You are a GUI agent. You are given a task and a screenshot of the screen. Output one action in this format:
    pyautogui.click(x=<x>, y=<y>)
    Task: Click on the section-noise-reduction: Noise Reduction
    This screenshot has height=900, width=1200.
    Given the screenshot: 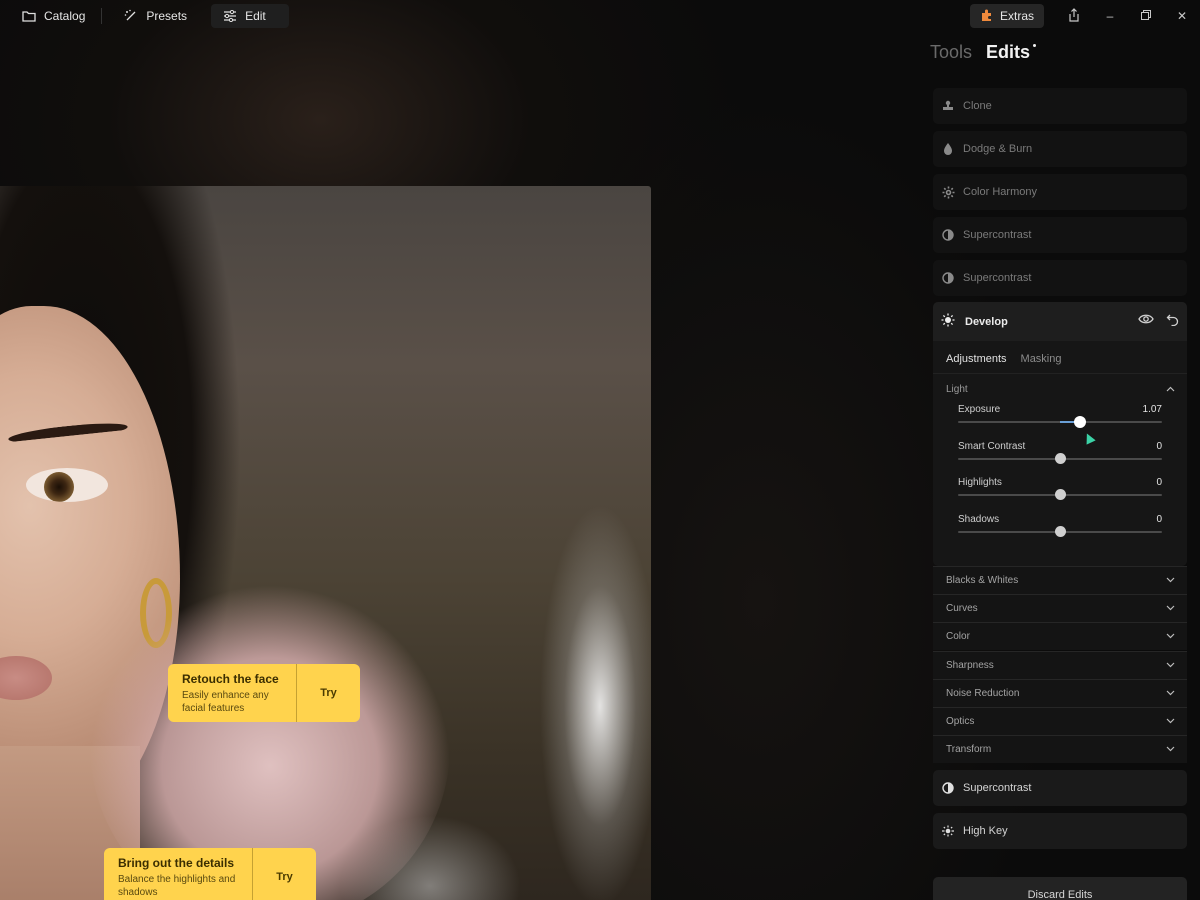 What is the action you would take?
    pyautogui.click(x=1060, y=692)
    